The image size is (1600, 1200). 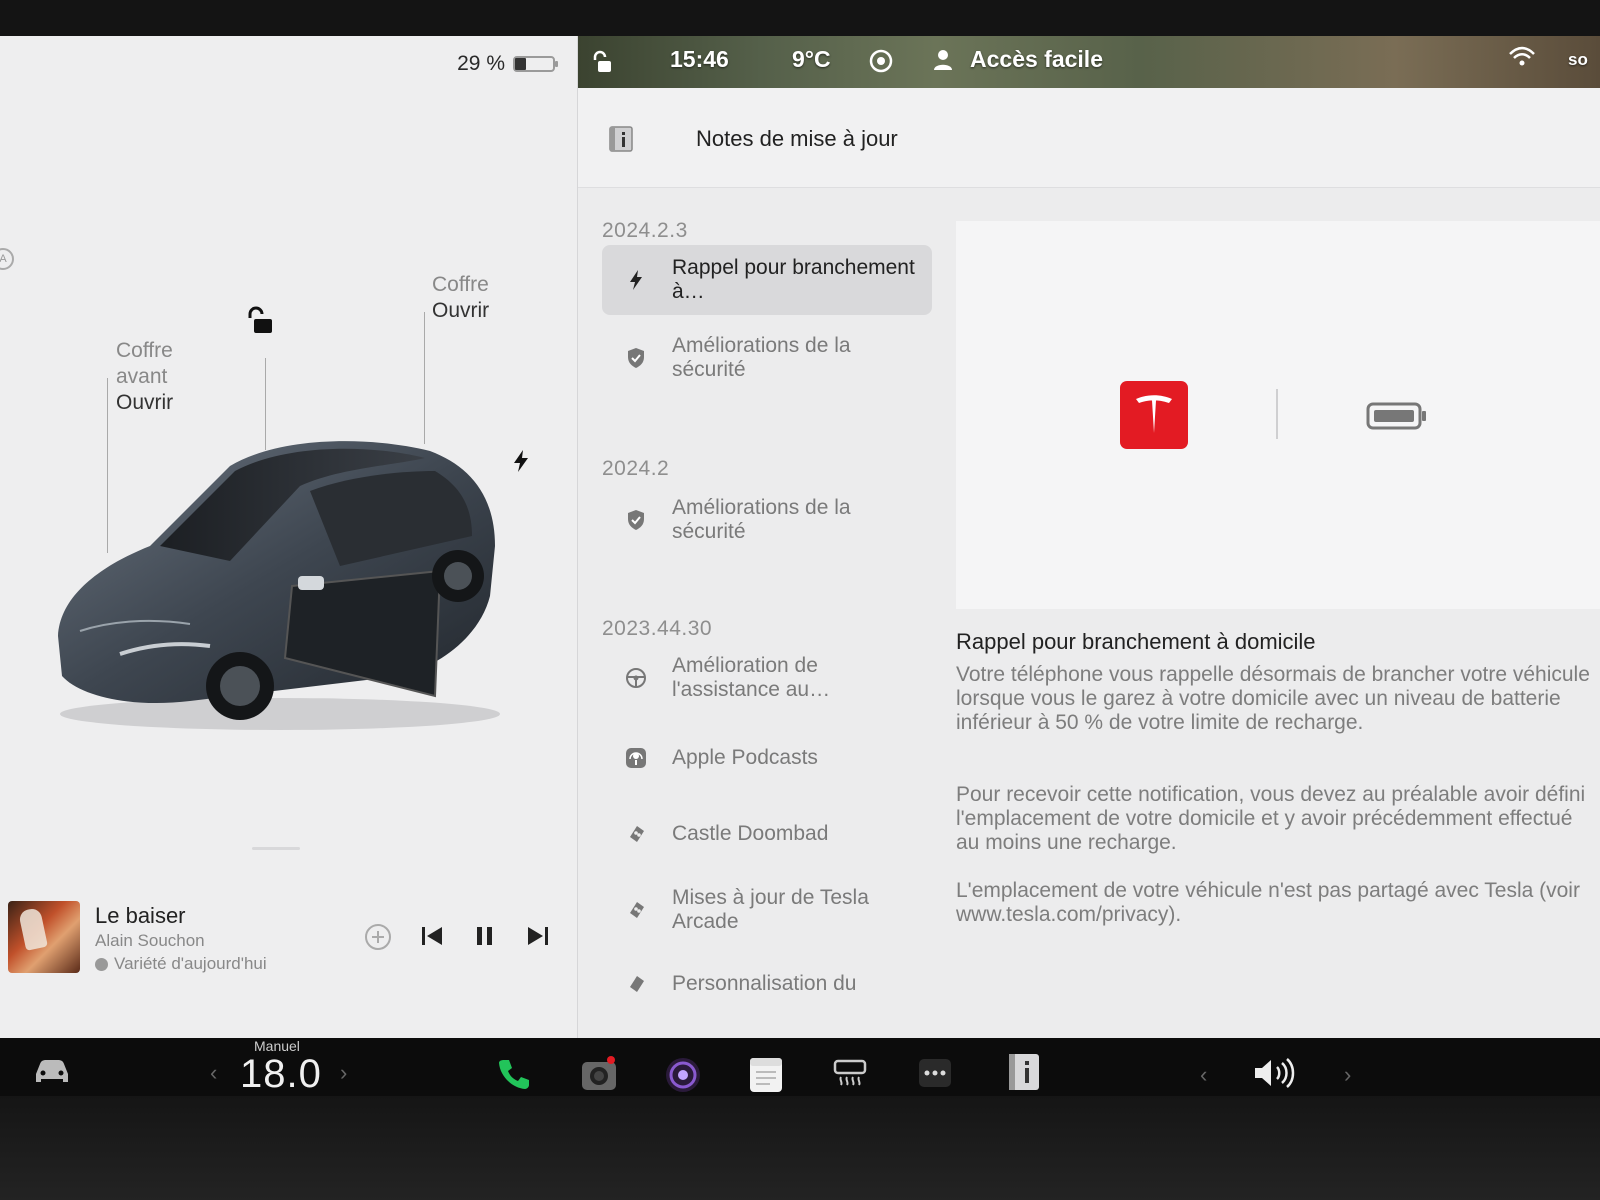 I want to click on outside-temperature: 9°C, so click(x=811, y=59).